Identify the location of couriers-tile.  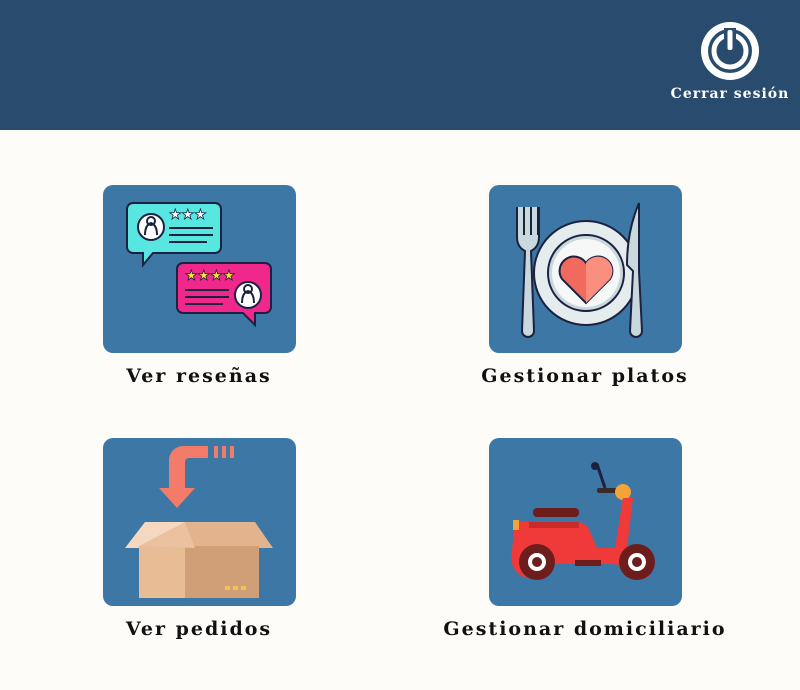
(585, 522).